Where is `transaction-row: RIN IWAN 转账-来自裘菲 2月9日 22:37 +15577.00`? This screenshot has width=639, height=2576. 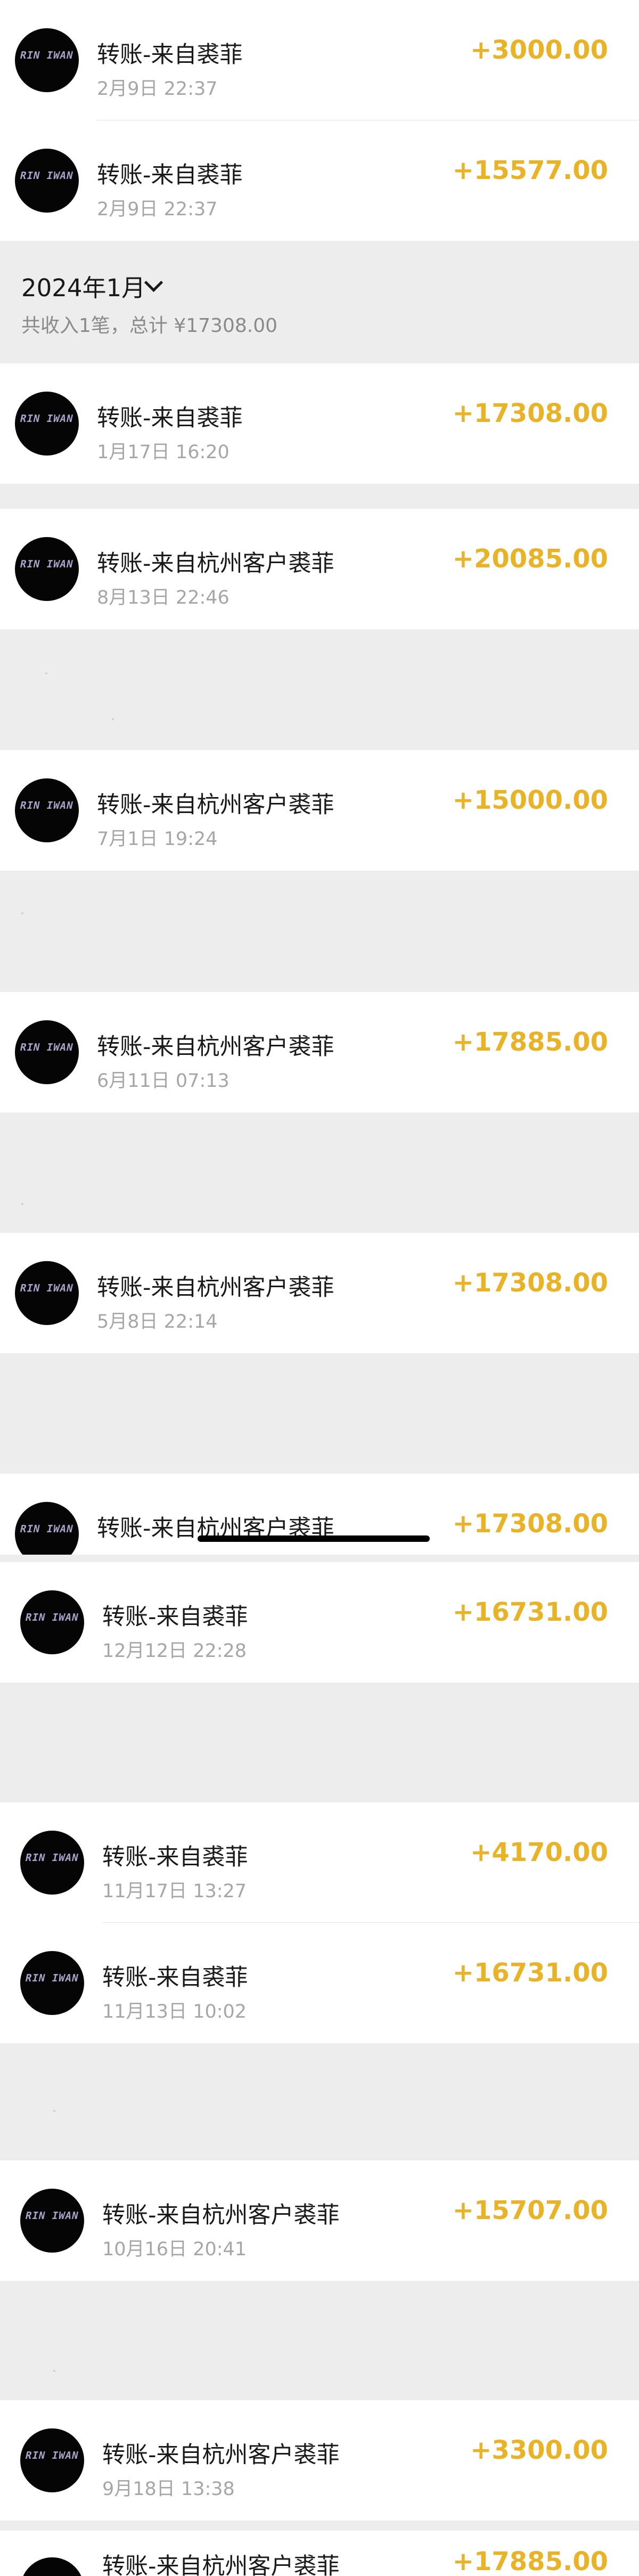
transaction-row: RIN IWAN 转账-来自裘菲 2月9日 22:37 +15577.00 is located at coordinates (319, 181).